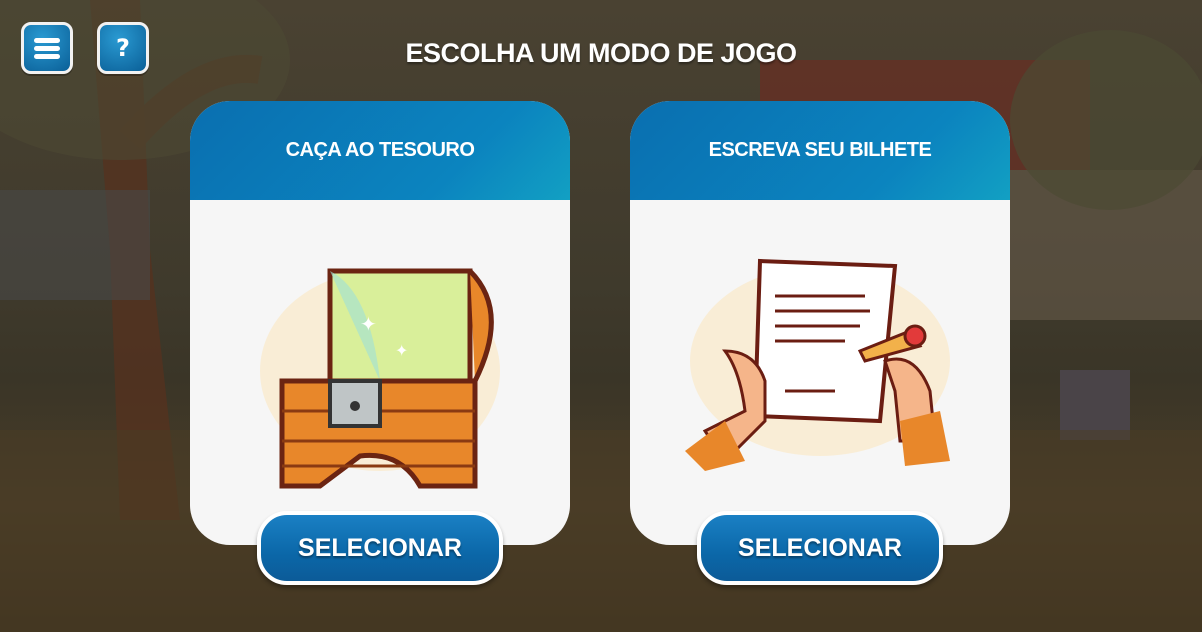 The image size is (1202, 632). What do you see at coordinates (817, 364) in the screenshot?
I see `writing-note-icon` at bounding box center [817, 364].